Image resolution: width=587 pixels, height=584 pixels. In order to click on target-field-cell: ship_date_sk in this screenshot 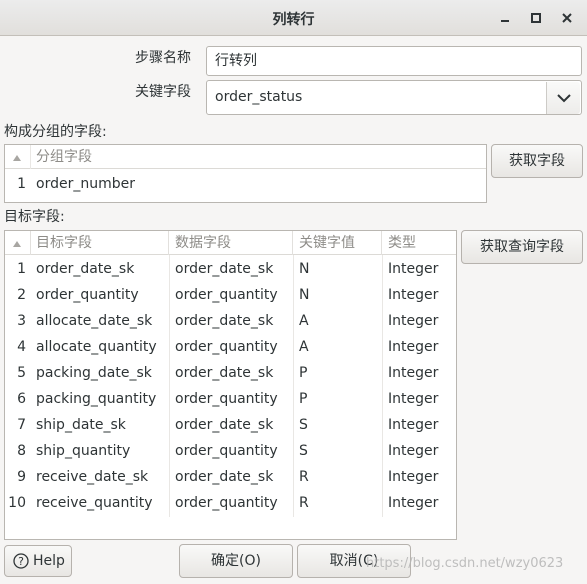, I will do `click(99, 425)`.